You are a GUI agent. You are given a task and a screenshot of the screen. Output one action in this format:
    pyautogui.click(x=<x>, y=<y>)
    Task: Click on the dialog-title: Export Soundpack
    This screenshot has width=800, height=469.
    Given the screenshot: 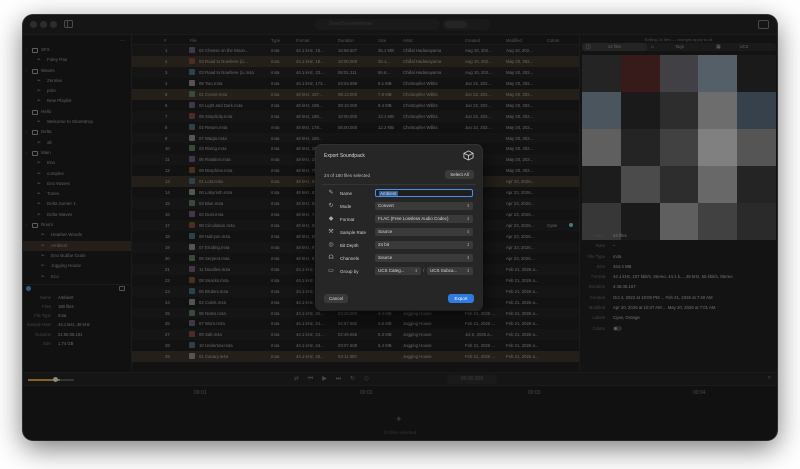 What is the action you would take?
    pyautogui.click(x=344, y=156)
    